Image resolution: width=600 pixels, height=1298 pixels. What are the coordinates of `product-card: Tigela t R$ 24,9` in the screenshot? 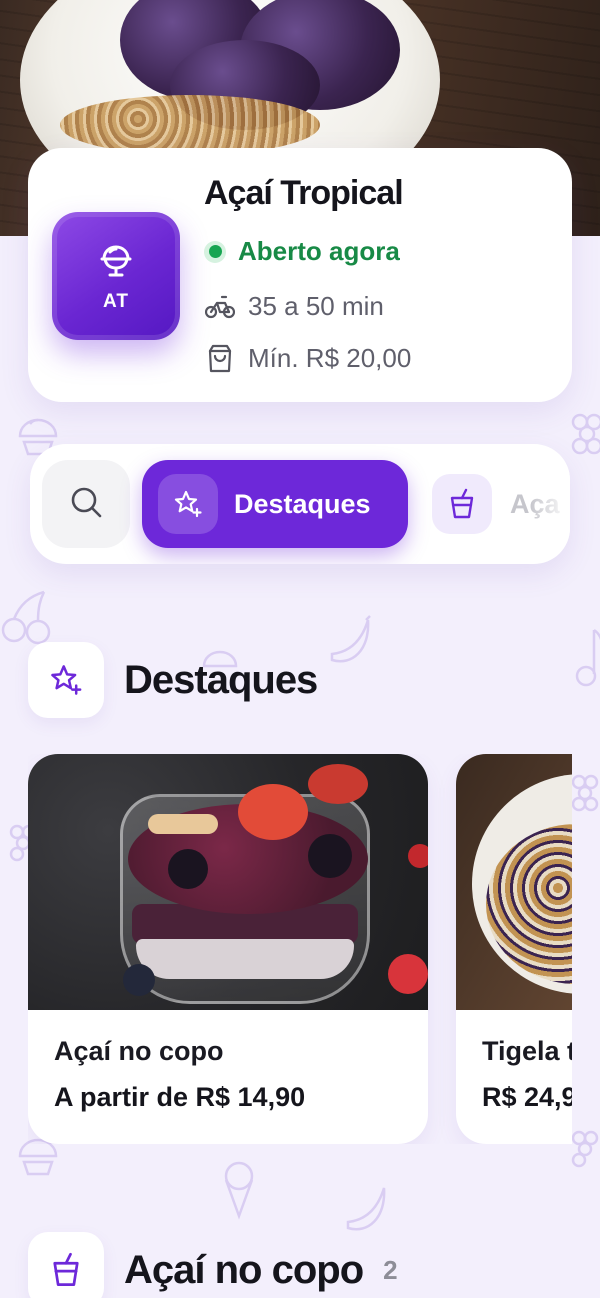 It's located at (514, 949).